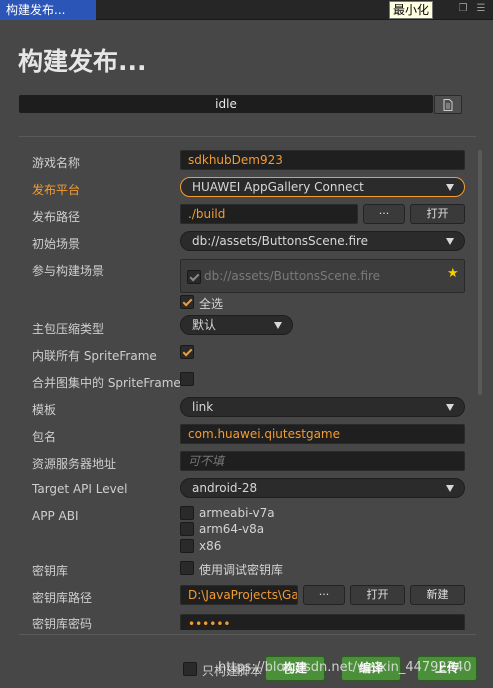 This screenshot has width=493, height=688. I want to click on game-name-label: 游戏名称, so click(56, 163).